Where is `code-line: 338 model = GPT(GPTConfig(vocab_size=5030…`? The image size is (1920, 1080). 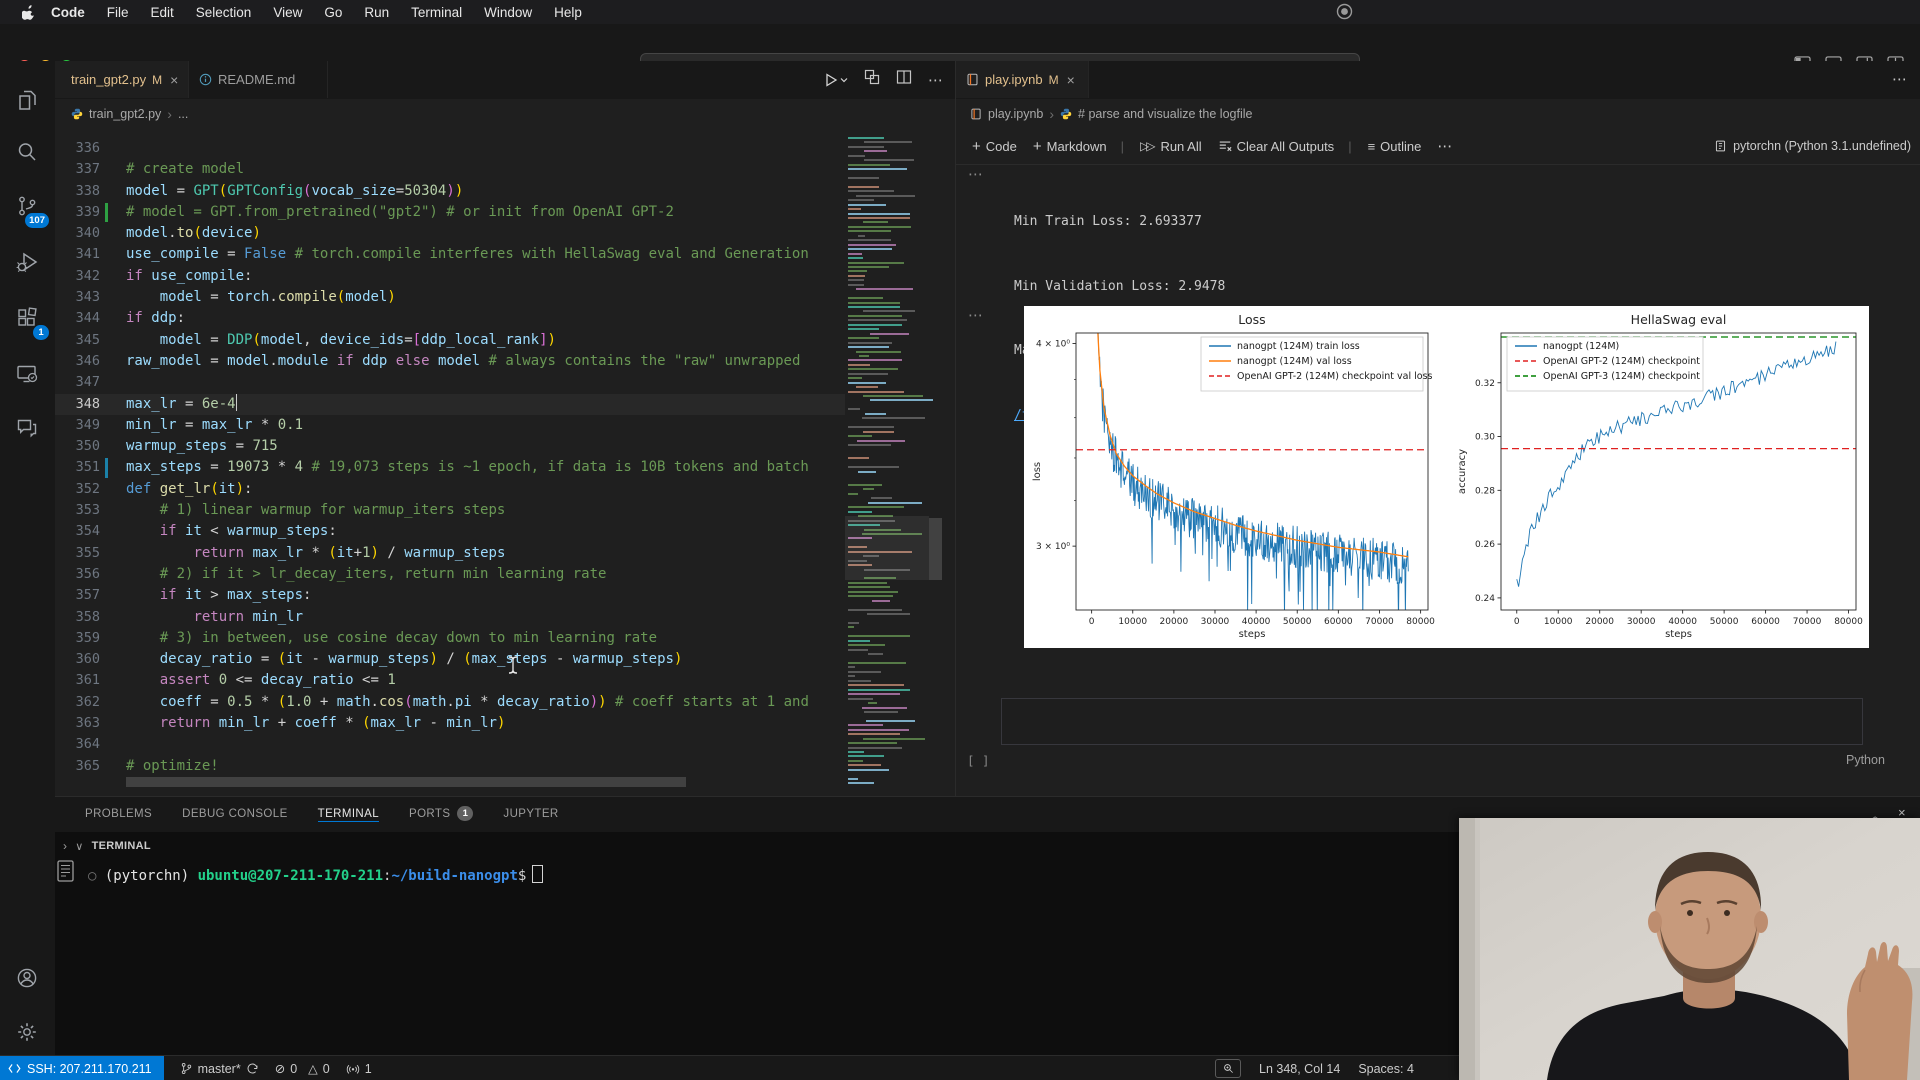 code-line: 338 model = GPT(GPTConfig(vocab_size=5030… is located at coordinates (450, 191).